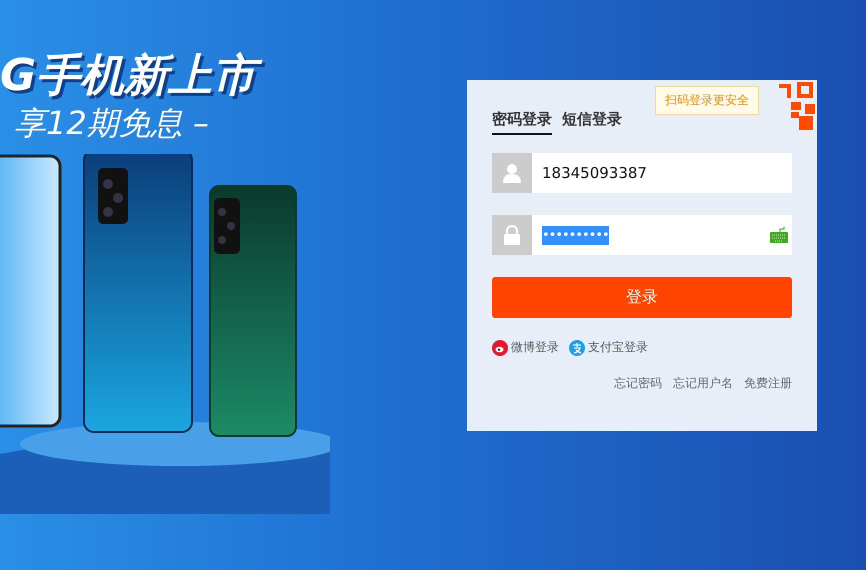  I want to click on username-field: 18345093387, so click(642, 173).